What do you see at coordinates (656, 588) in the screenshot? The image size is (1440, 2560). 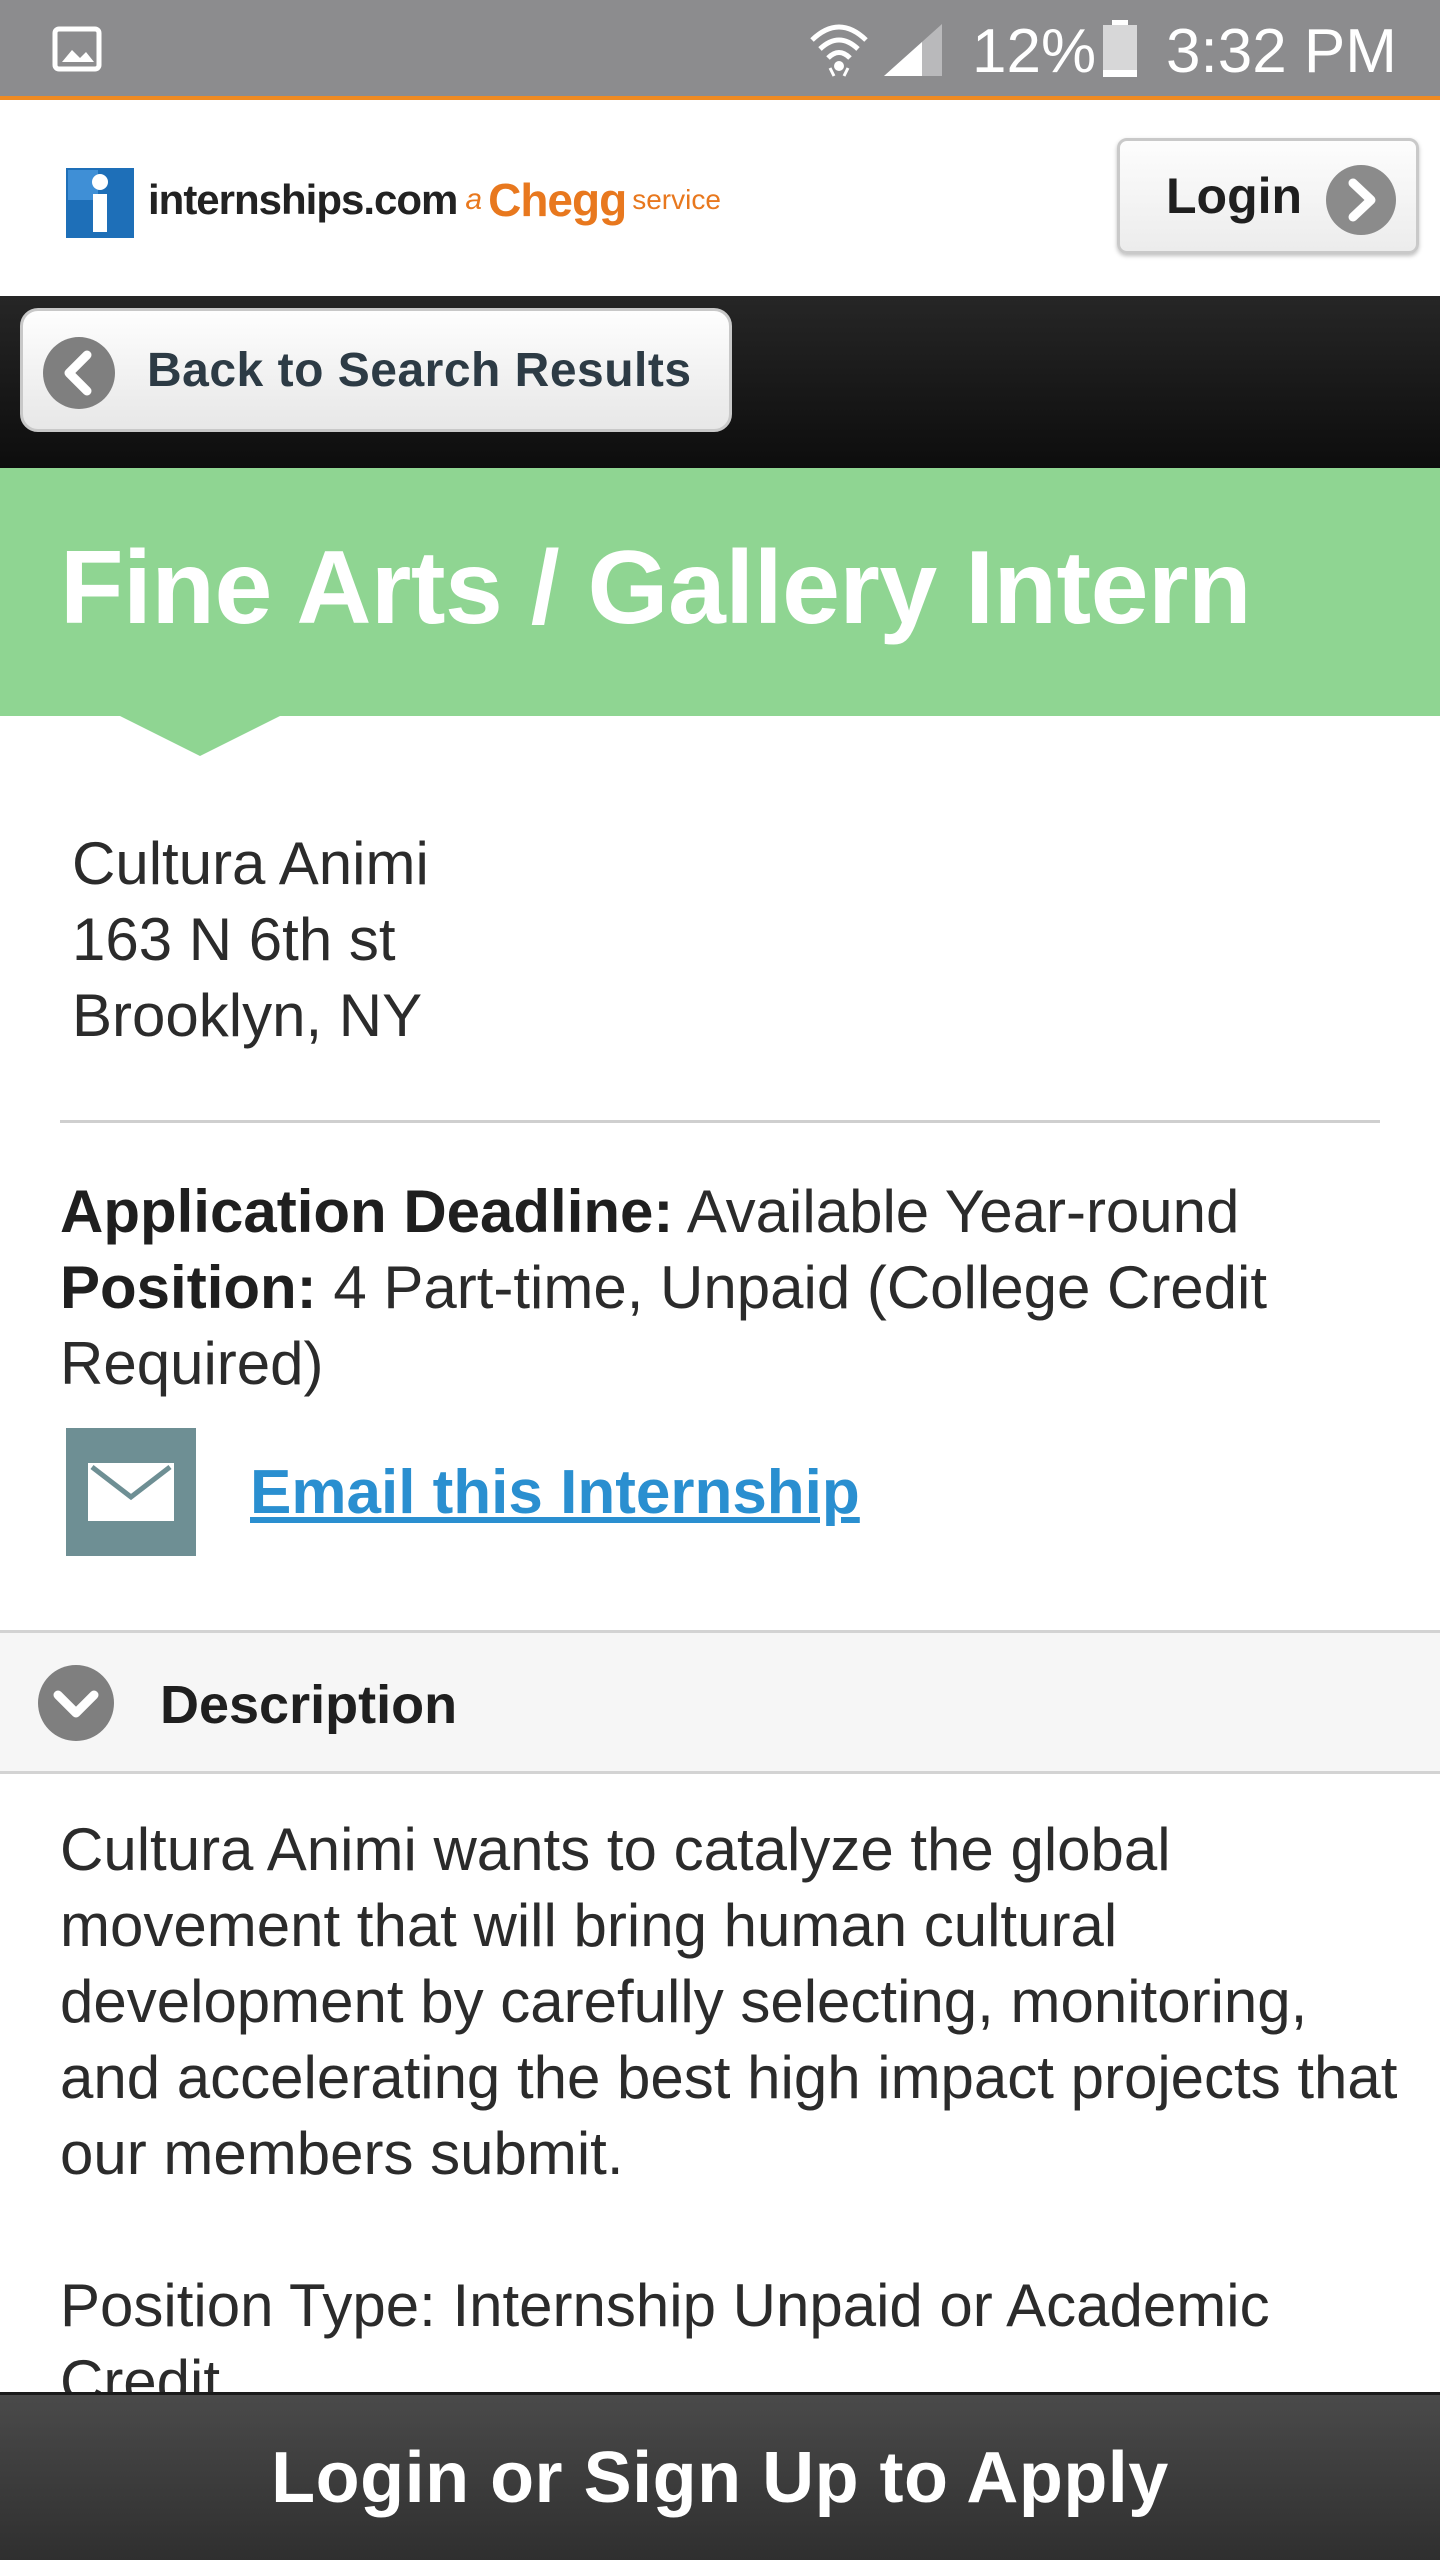 I see `page-title: Fine Arts / Gallery Intern` at bounding box center [656, 588].